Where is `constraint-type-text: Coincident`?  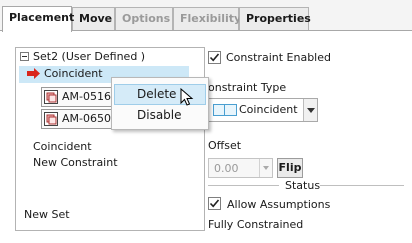
constraint-type-text: Coincident is located at coordinates (62, 146).